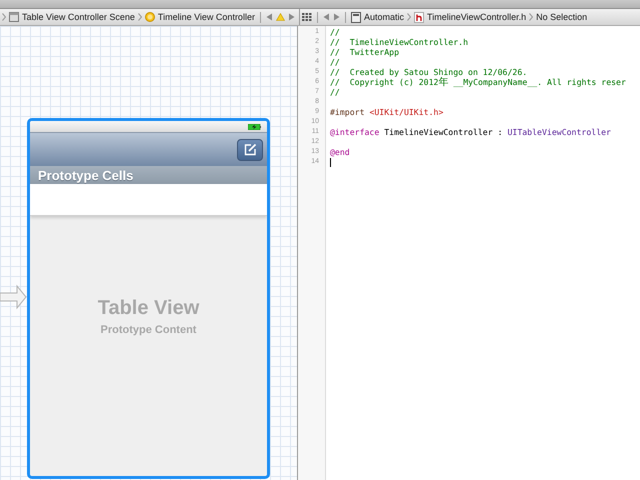 Image resolution: width=640 pixels, height=480 pixels. Describe the element at coordinates (199, 17) in the screenshot. I see `jump-bar-item: Timeline View Controller` at that location.